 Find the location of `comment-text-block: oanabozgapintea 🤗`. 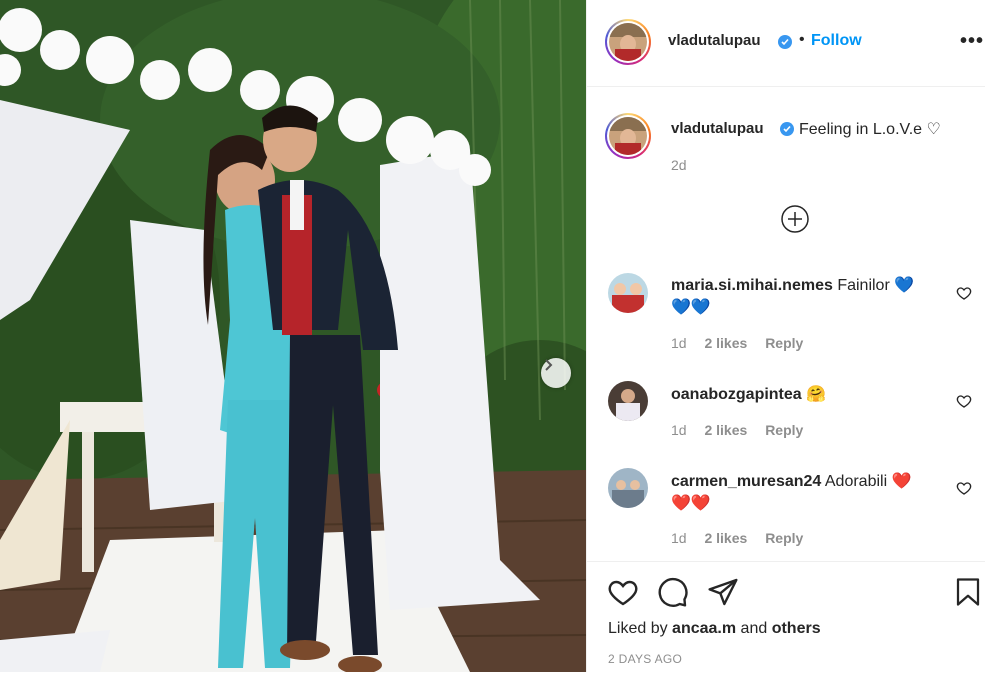

comment-text-block: oanabozgapintea 🤗 is located at coordinates (806, 395).